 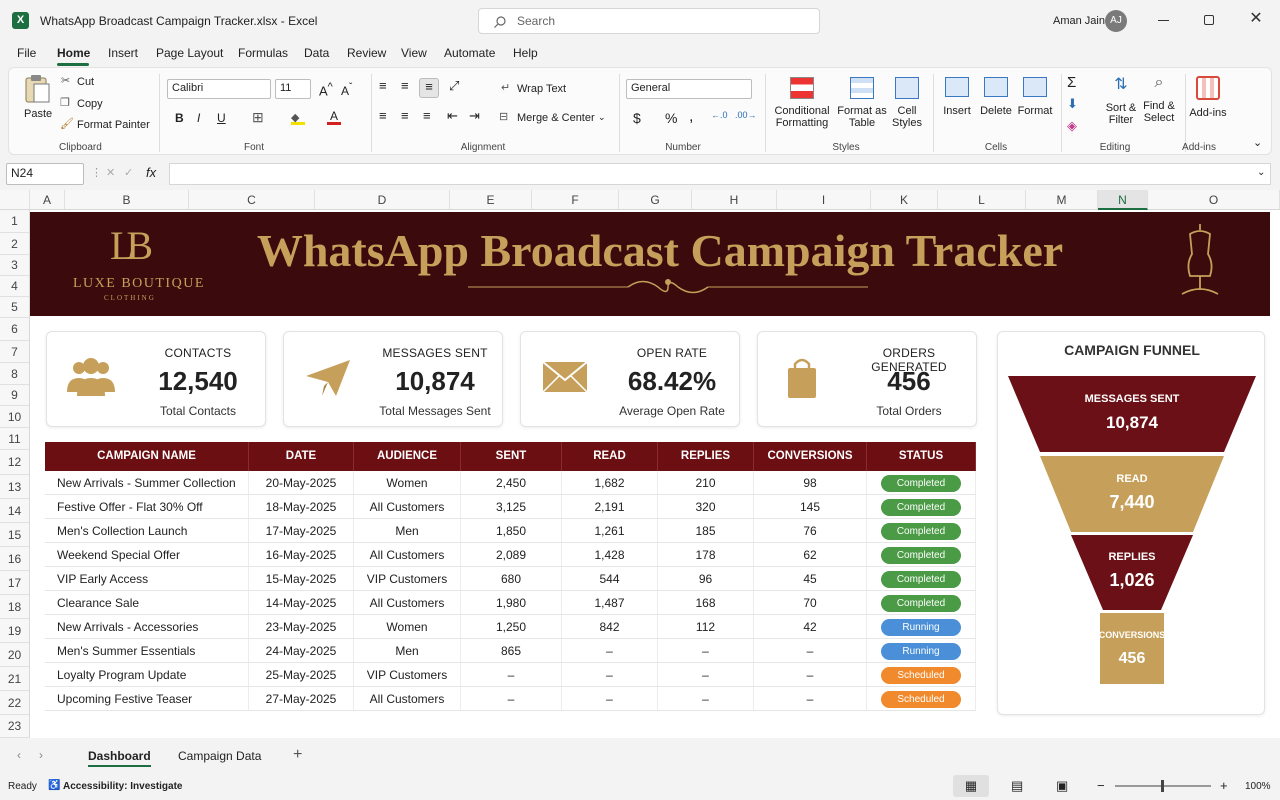 I want to click on normal-view-button: ▦, so click(x=971, y=786).